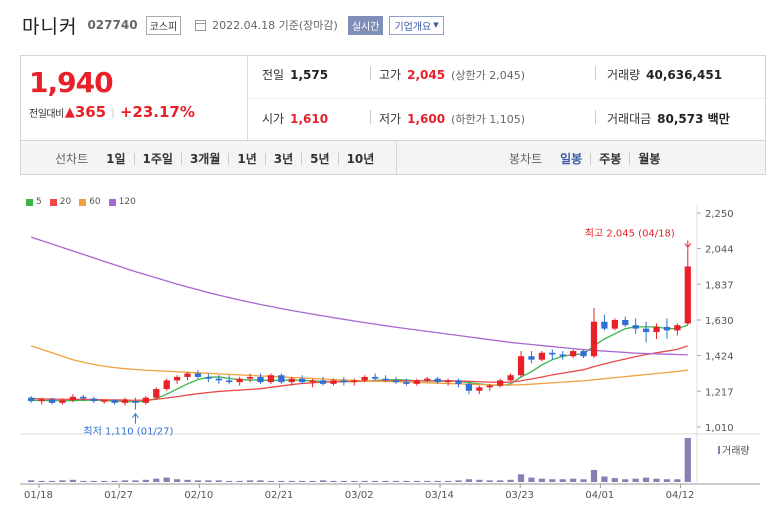 The image size is (773, 512). What do you see at coordinates (359, 495) in the screenshot?
I see `x-tick-label: 03/02` at bounding box center [359, 495].